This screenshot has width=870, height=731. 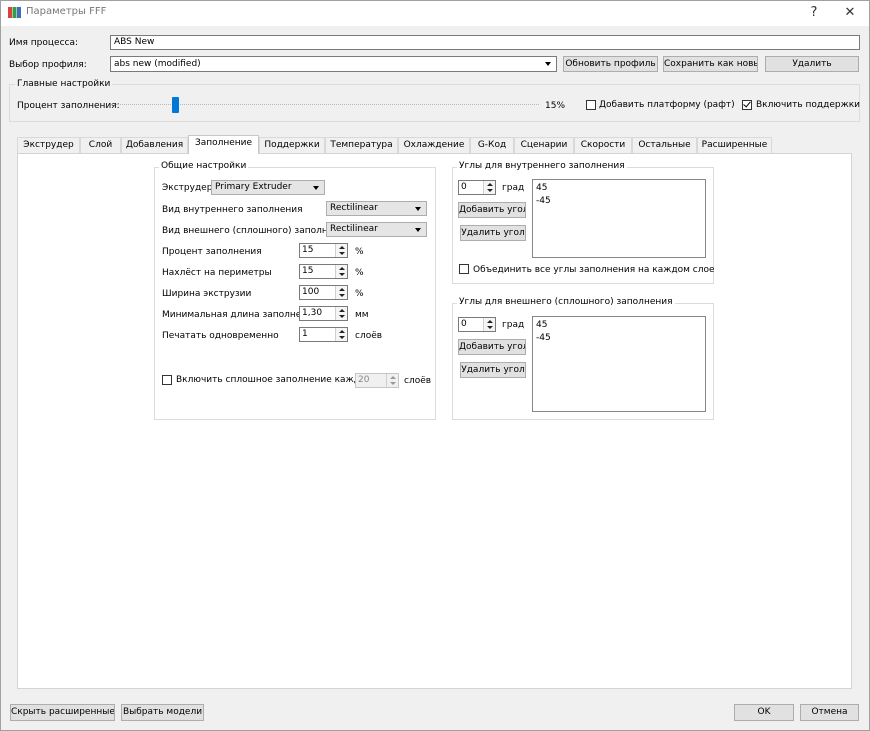 What do you see at coordinates (710, 64) in the screenshot?
I see `save-as-new-button: Сохранить как новый` at bounding box center [710, 64].